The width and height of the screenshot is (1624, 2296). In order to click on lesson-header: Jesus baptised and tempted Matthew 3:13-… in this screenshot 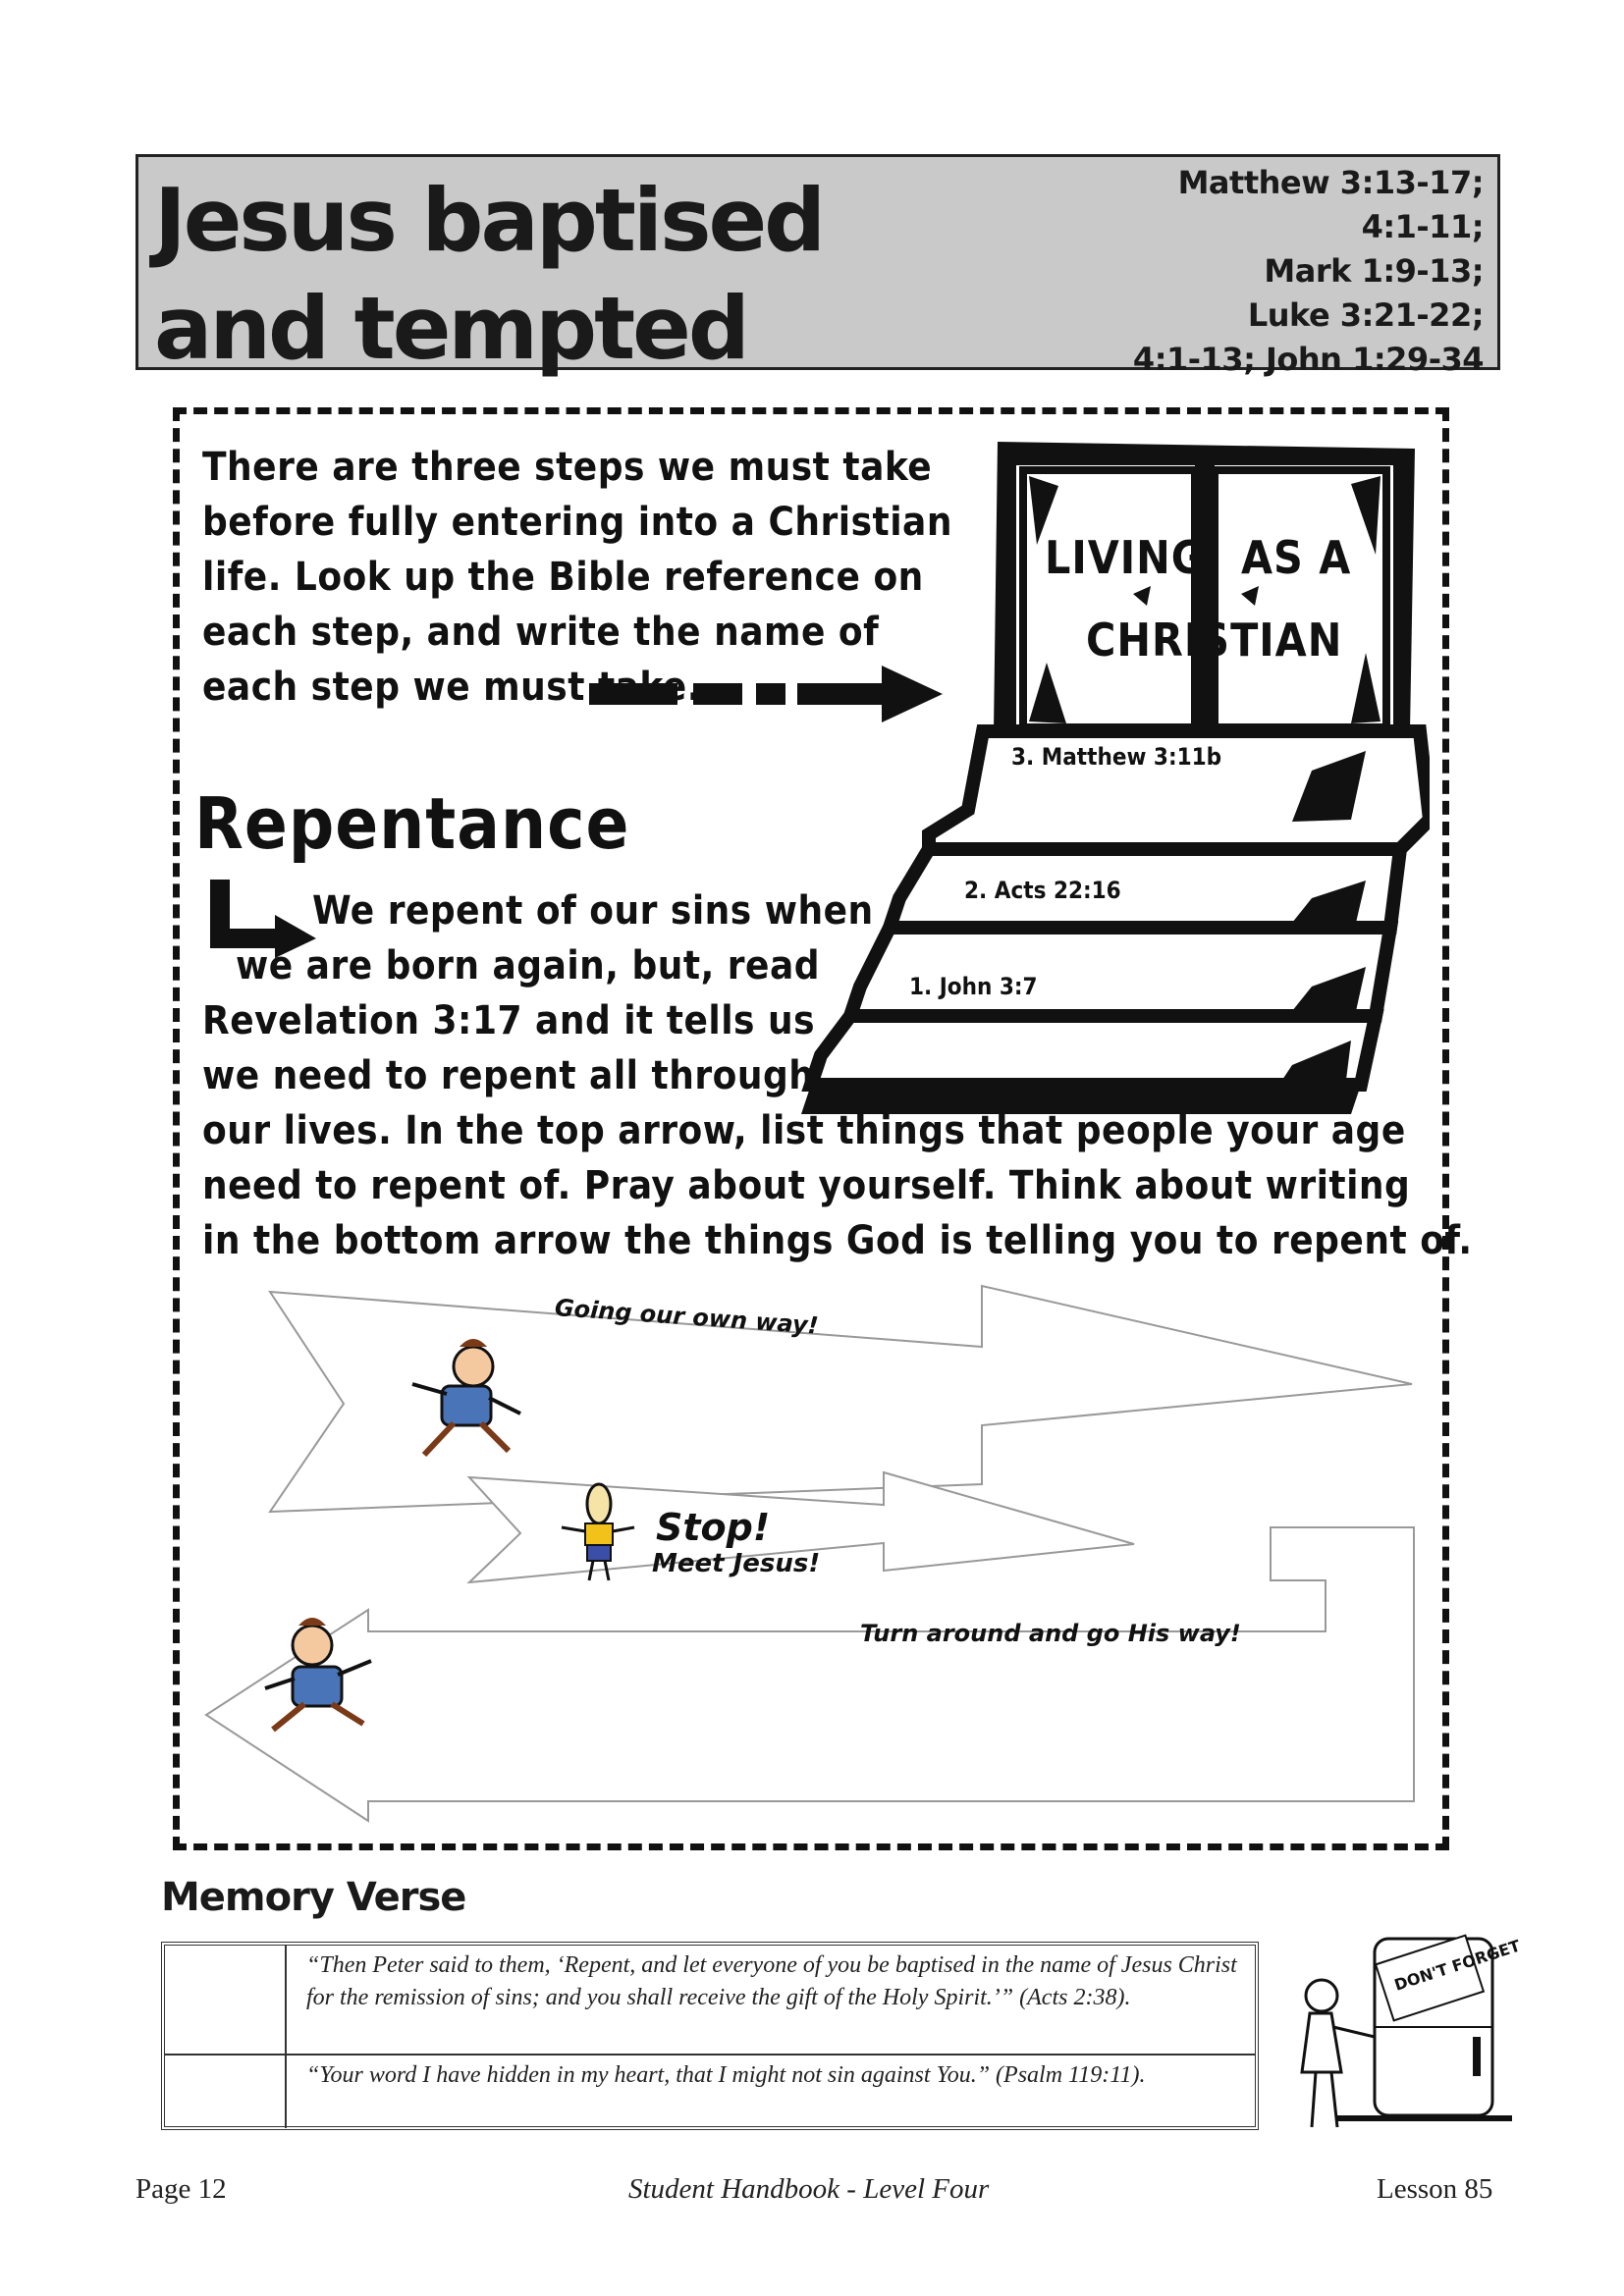, I will do `click(817, 266)`.